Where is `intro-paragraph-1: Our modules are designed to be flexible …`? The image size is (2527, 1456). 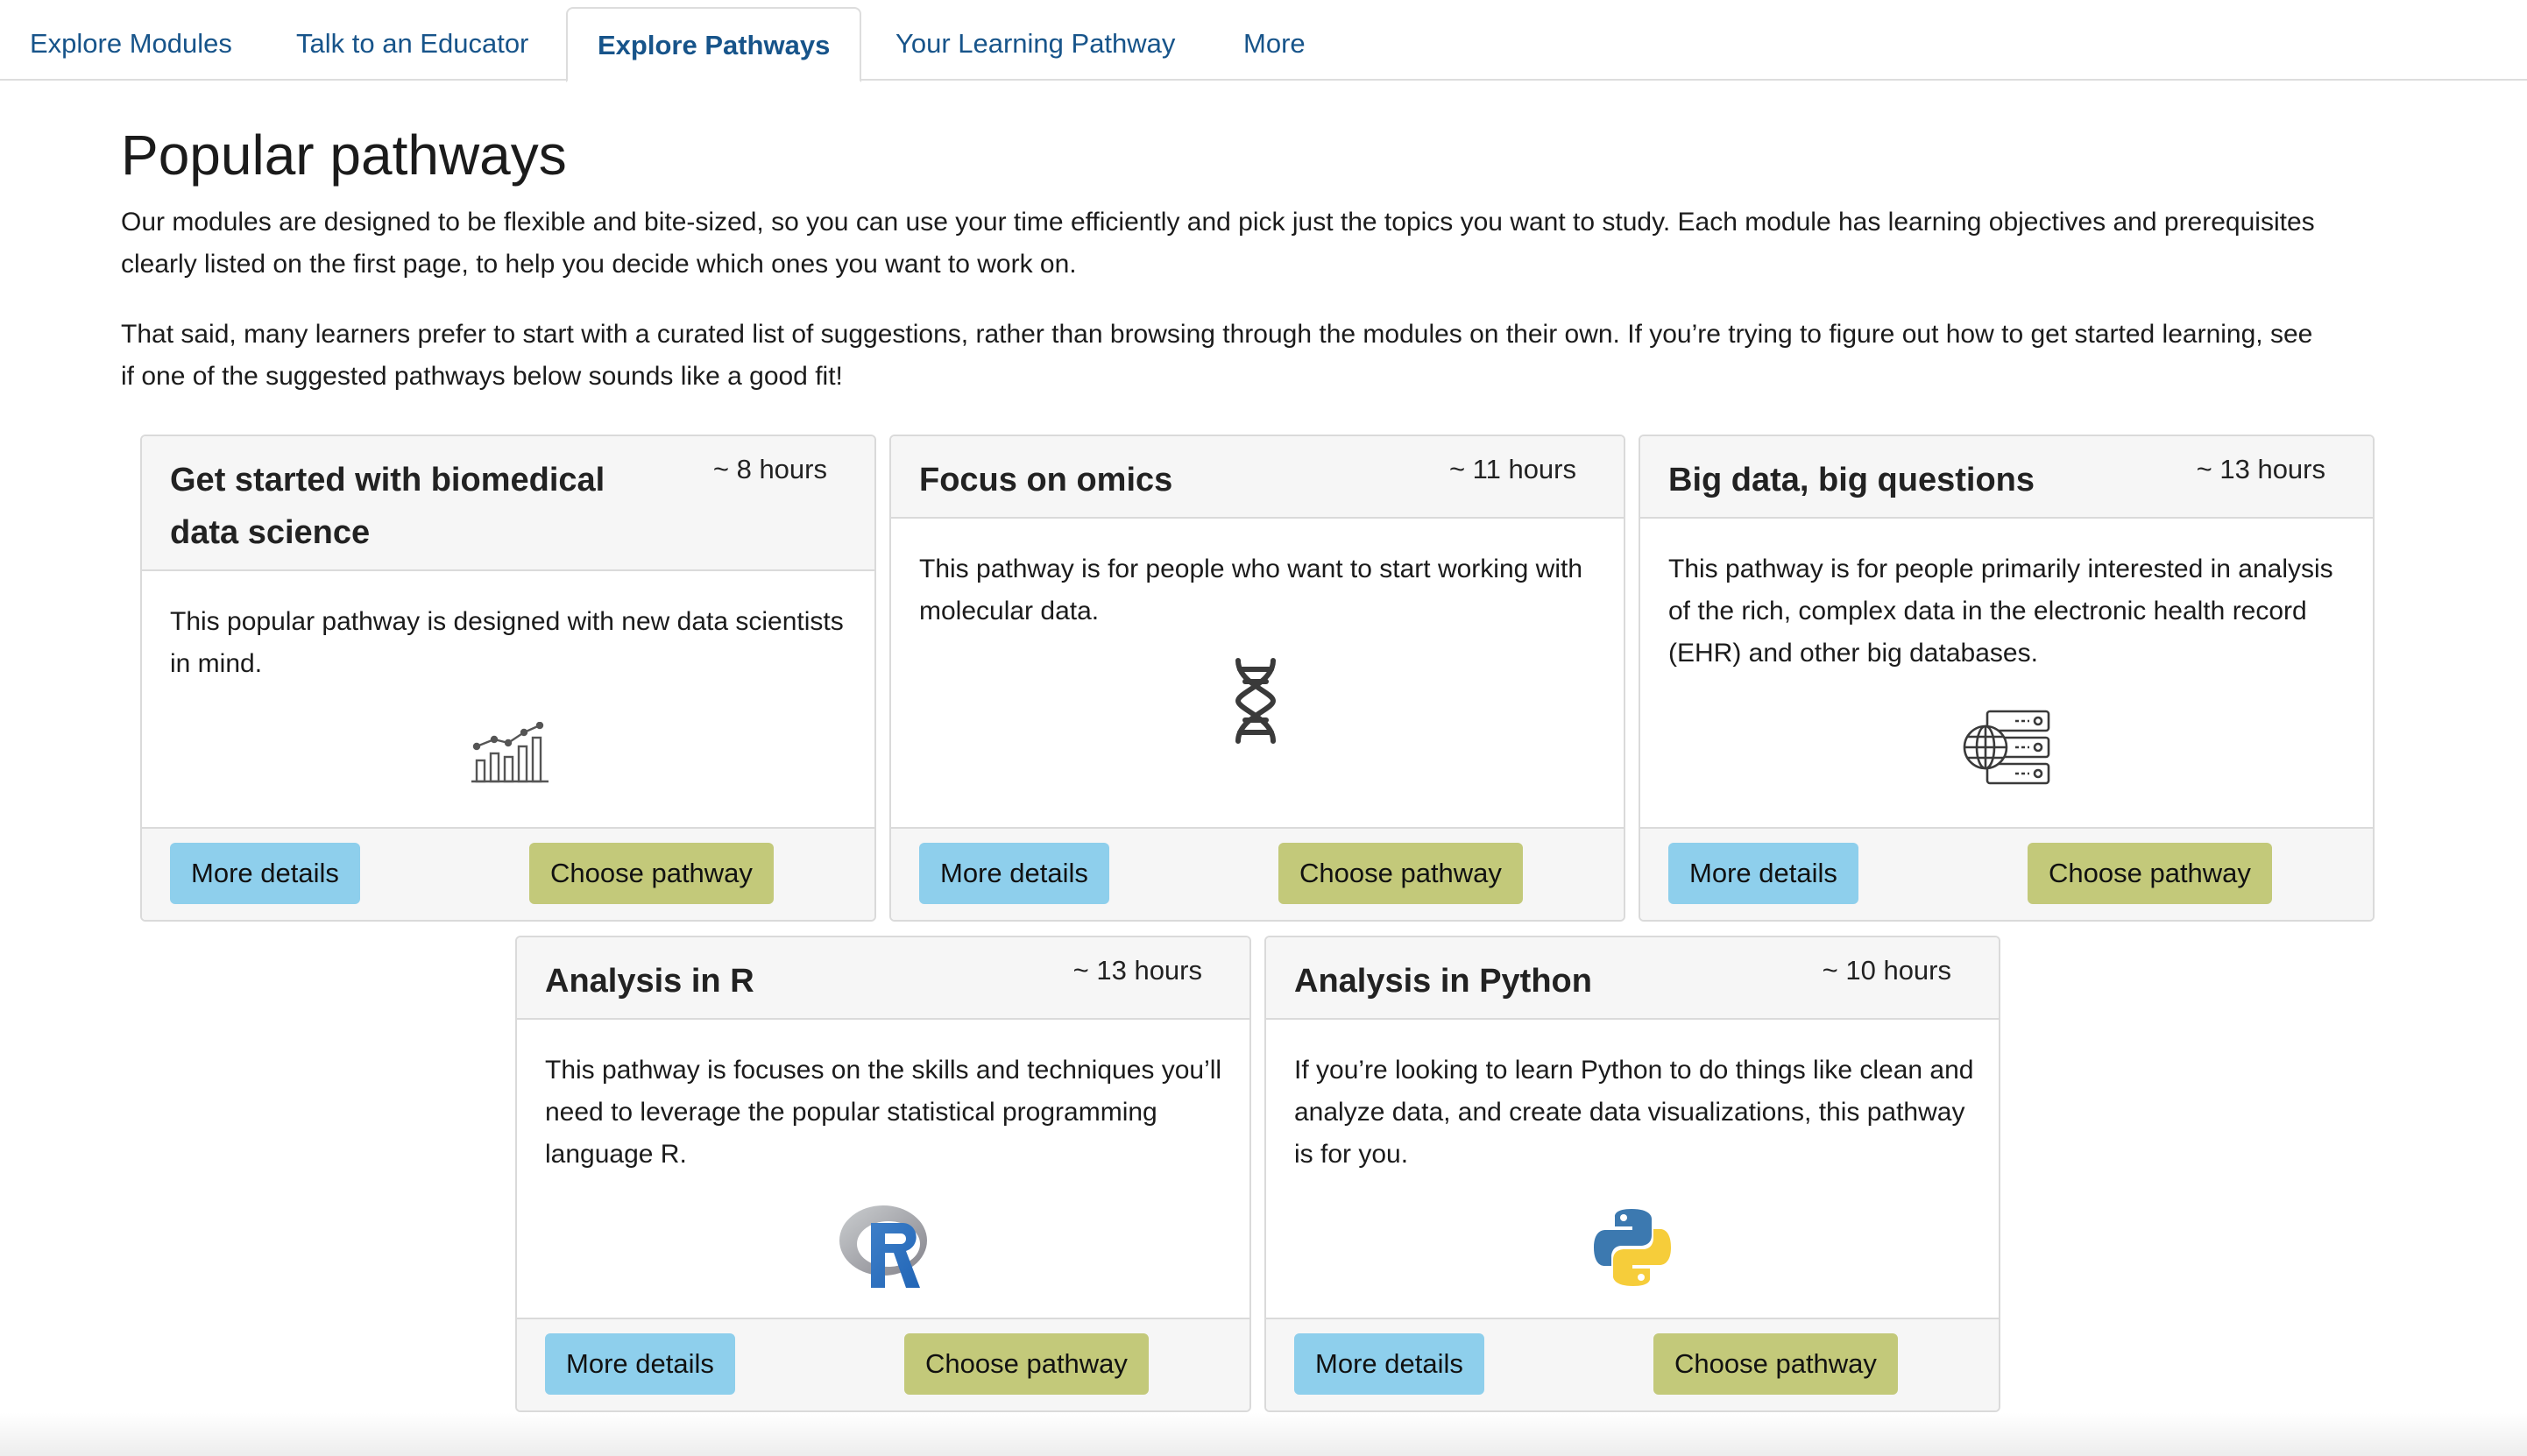
intro-paragraph-1: Our modules are designed to be flexible … is located at coordinates (1218, 243).